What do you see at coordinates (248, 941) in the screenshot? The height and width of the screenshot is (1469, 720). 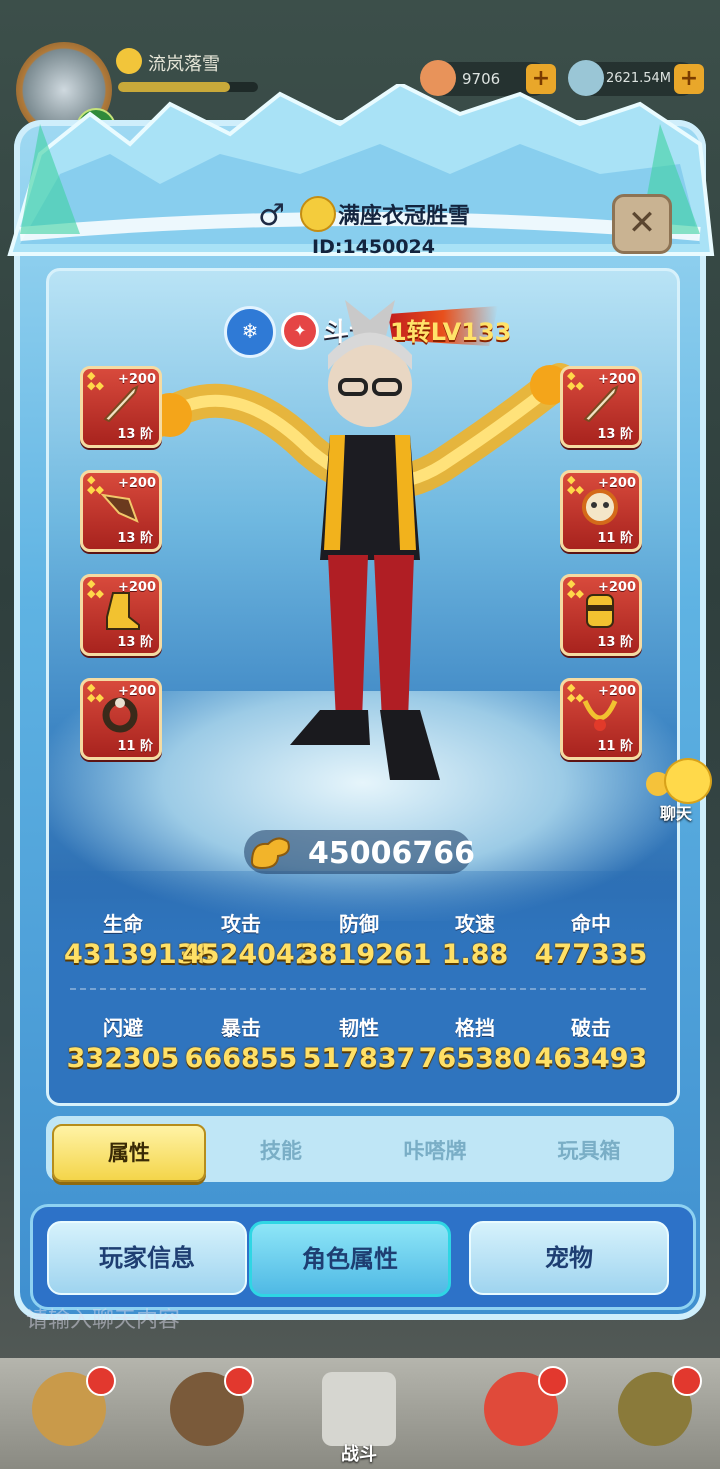 I see `stat-attack: 攻击 4524042` at bounding box center [248, 941].